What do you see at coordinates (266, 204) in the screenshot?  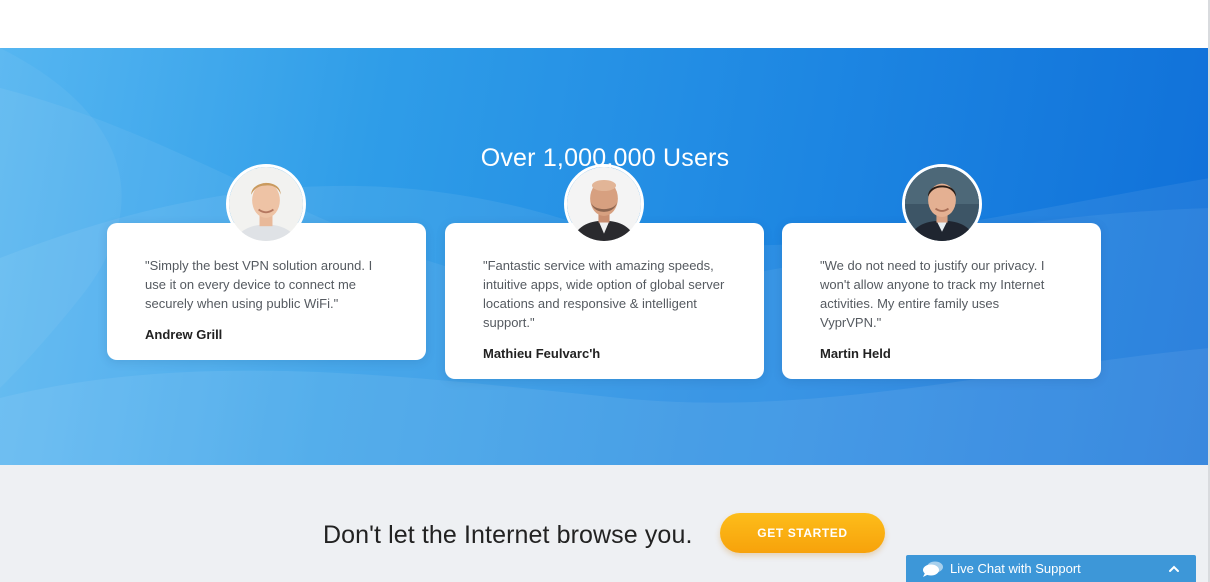 I see `avatar-andrew-grill` at bounding box center [266, 204].